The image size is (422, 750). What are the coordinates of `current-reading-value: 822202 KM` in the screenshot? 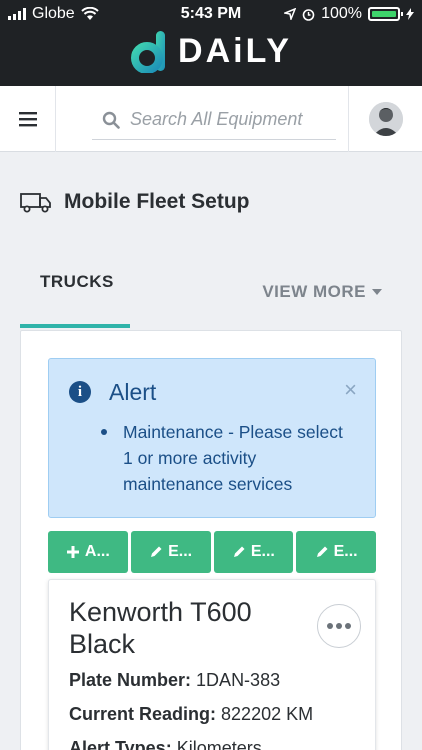 It's located at (267, 714).